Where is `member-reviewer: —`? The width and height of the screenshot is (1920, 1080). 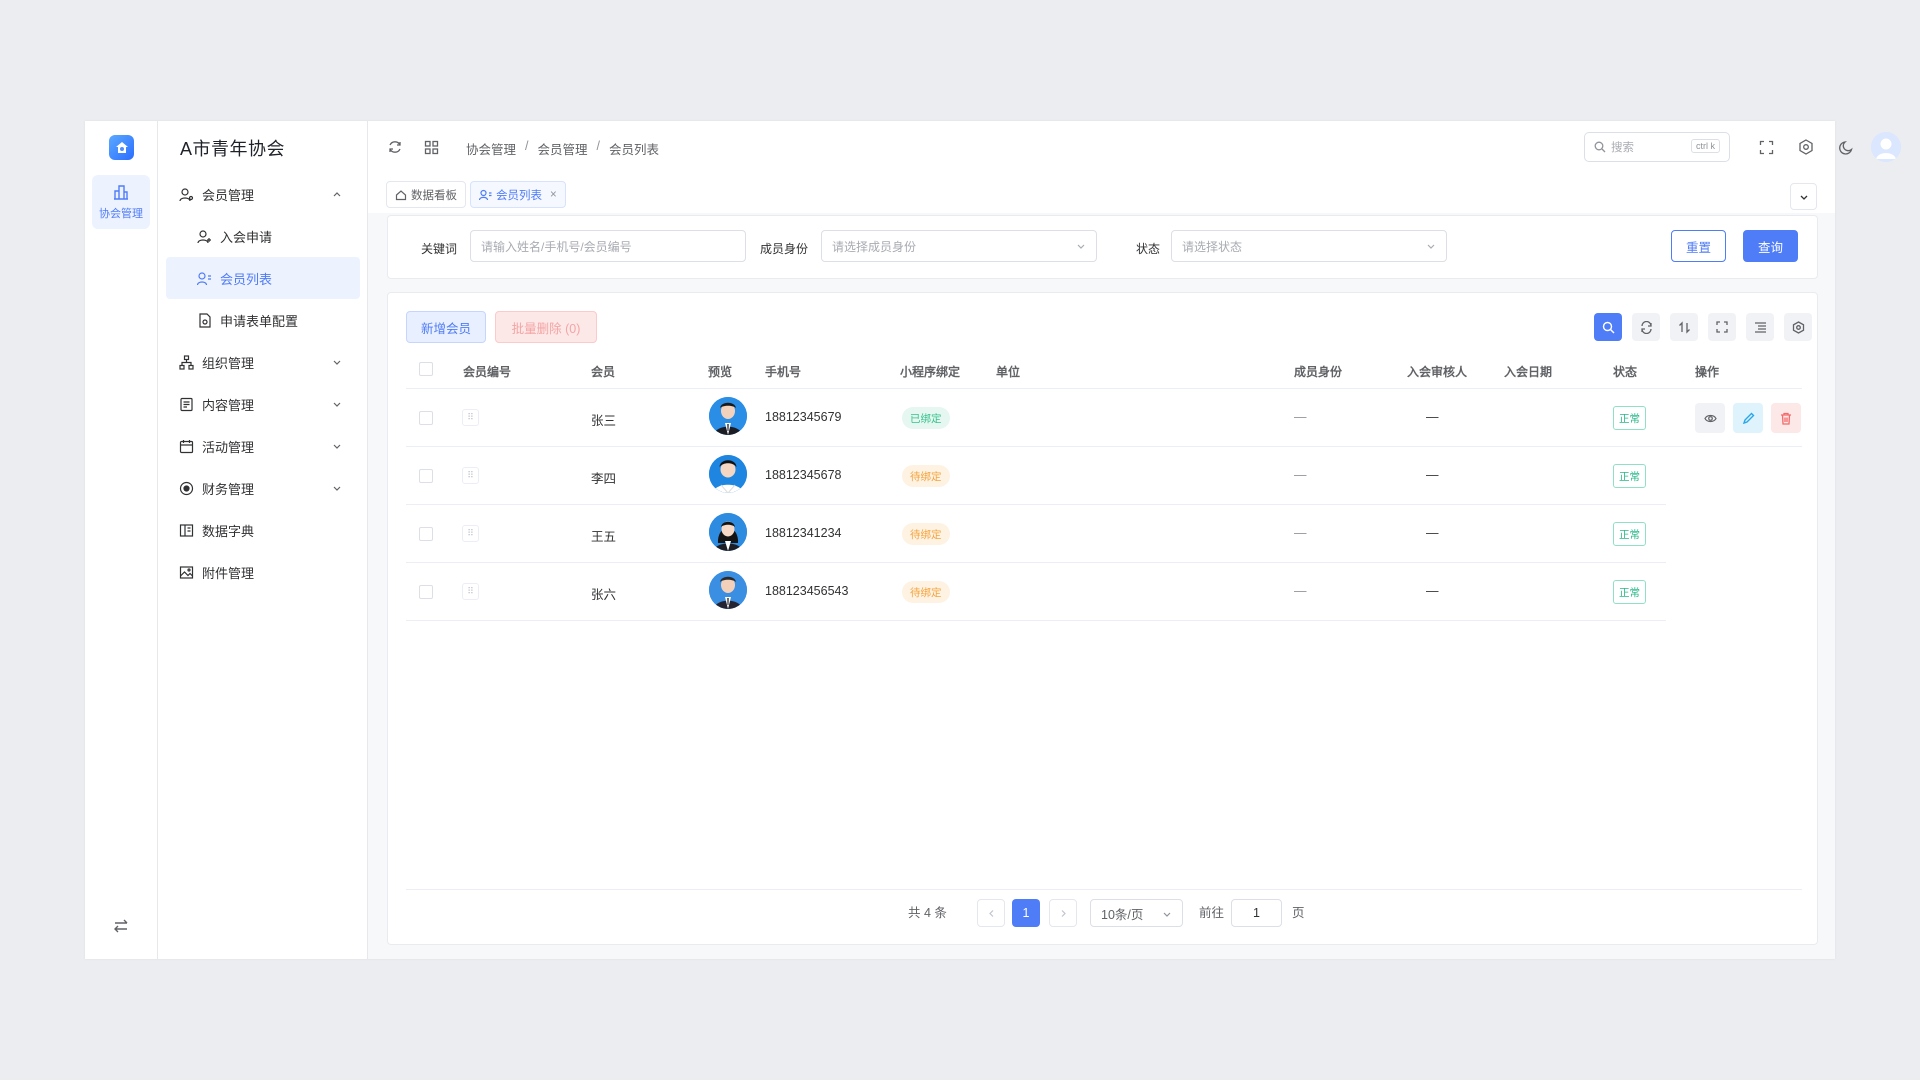 member-reviewer: — is located at coordinates (1432, 591).